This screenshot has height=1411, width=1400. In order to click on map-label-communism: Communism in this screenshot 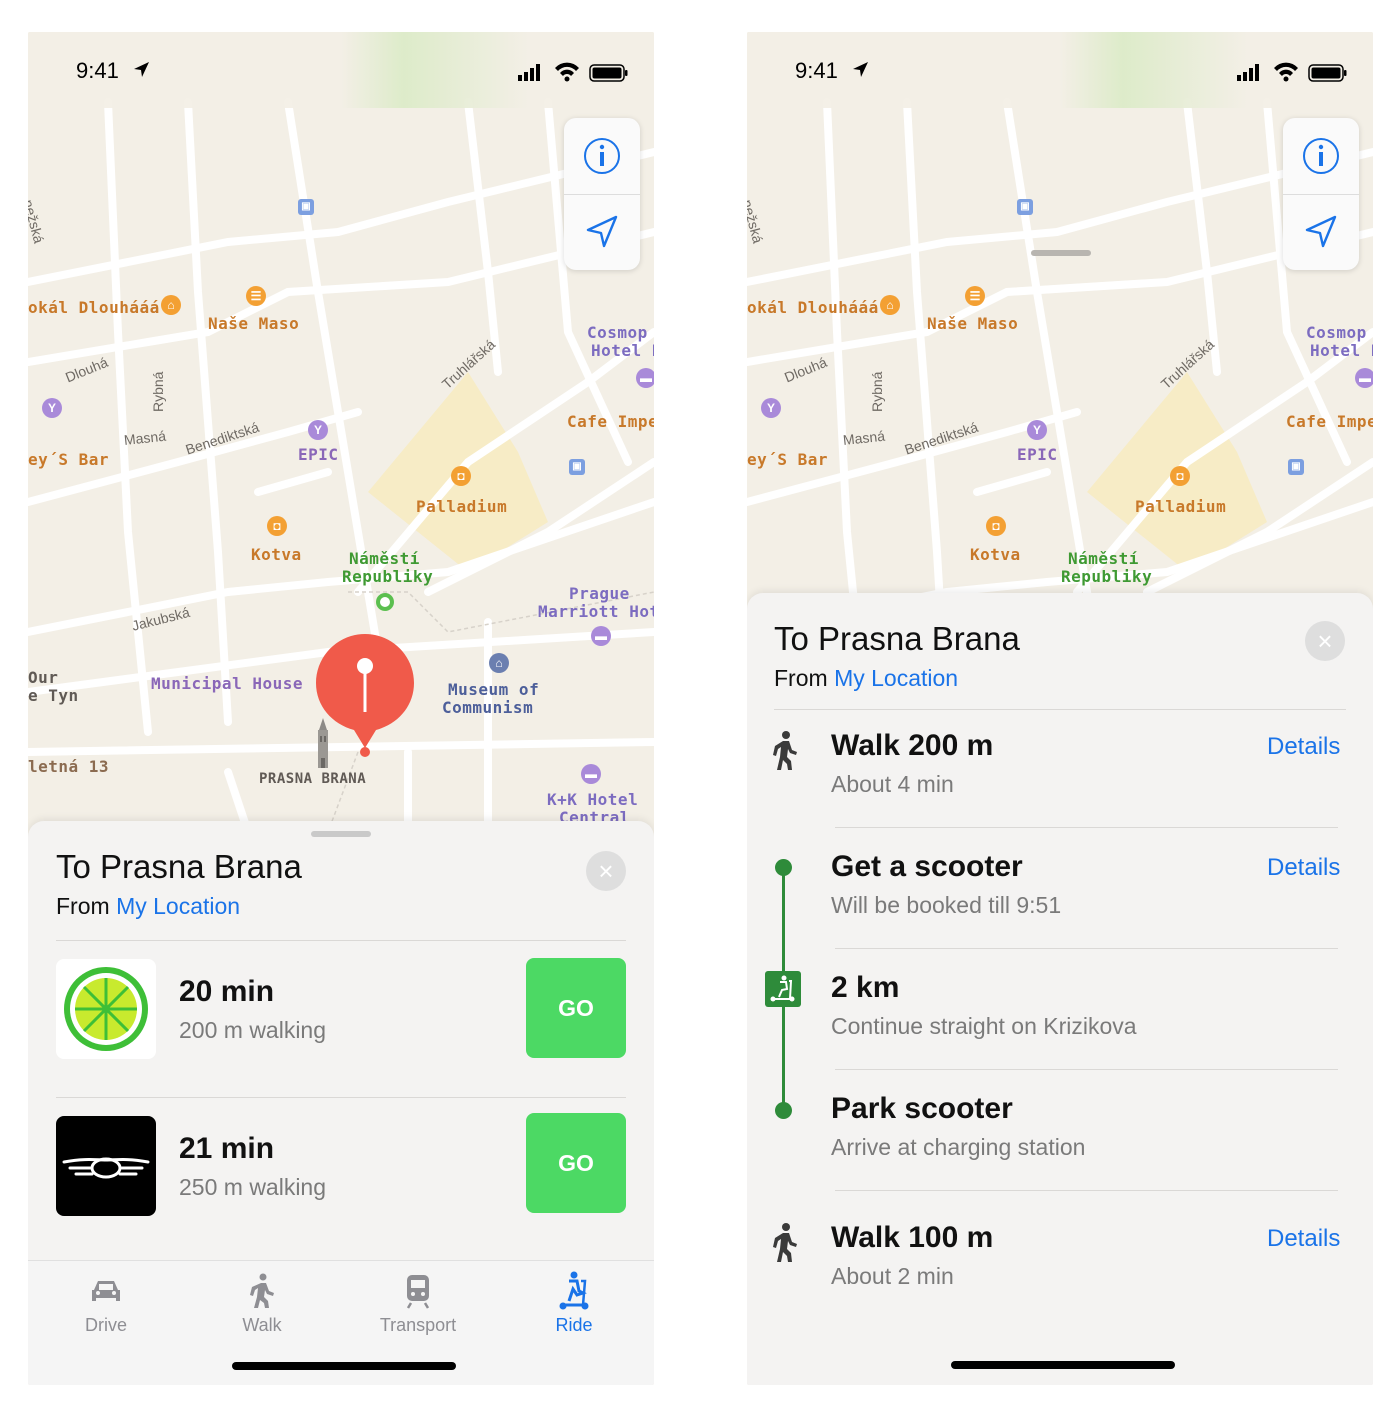, I will do `click(487, 707)`.